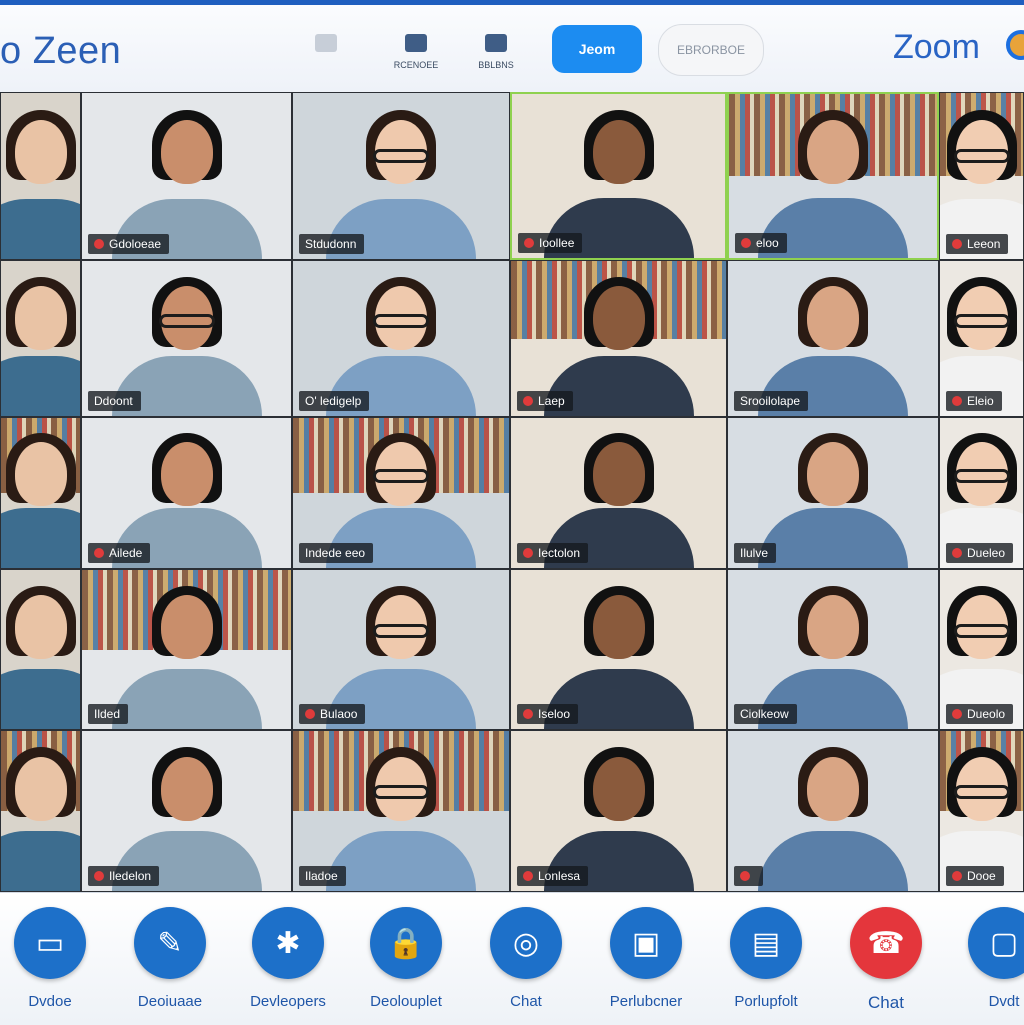 Image resolution: width=1024 pixels, height=1025 pixels. I want to click on participant-name-tag: Ilulve, so click(755, 553).